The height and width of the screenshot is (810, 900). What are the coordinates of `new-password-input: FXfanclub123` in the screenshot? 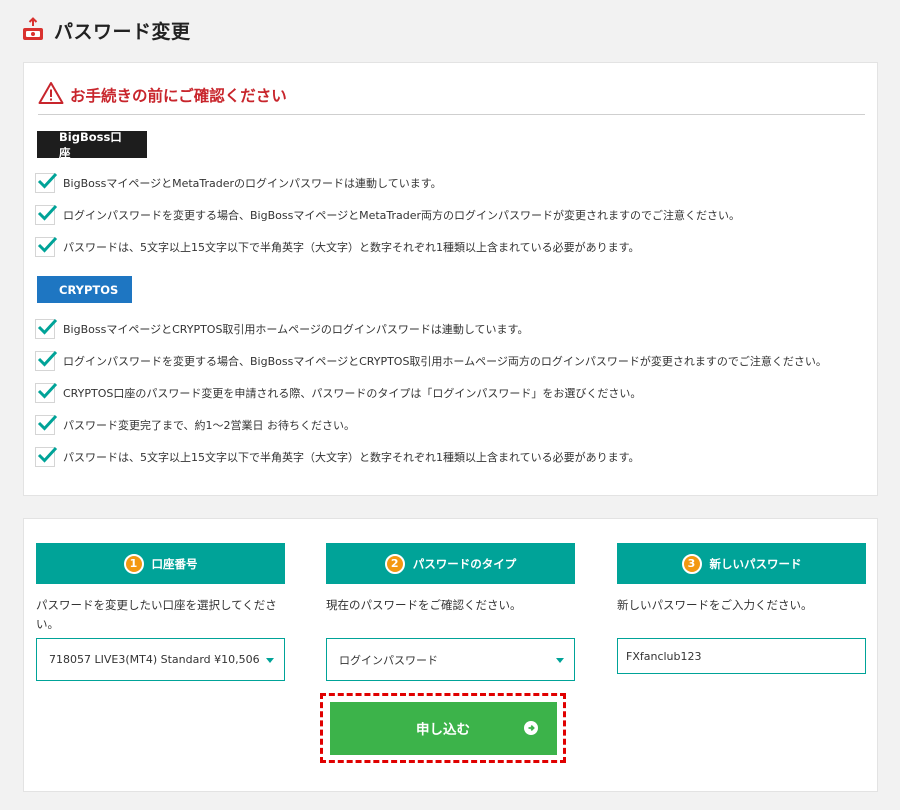 It's located at (741, 656).